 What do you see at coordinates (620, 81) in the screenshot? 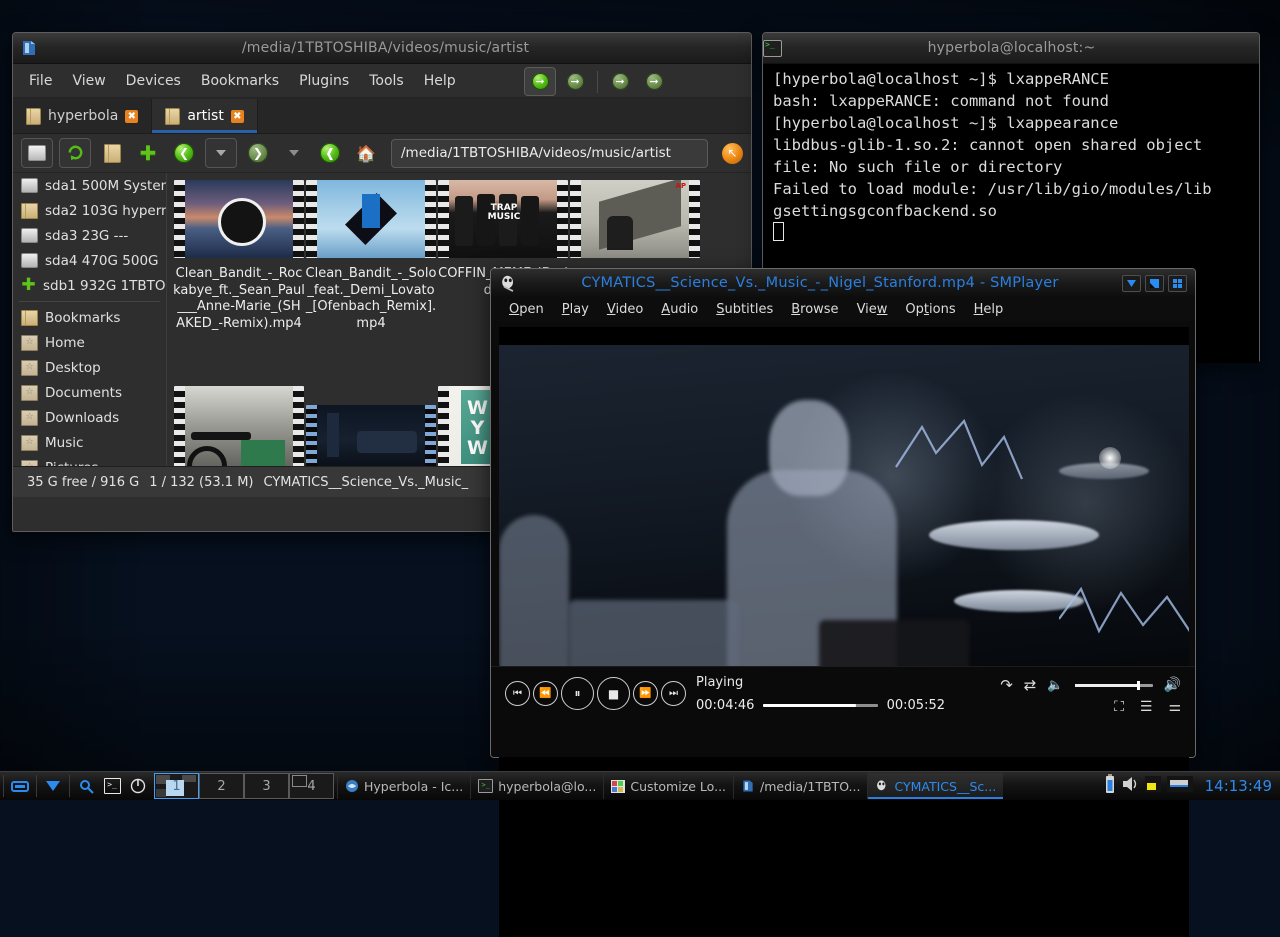
I see `view-list-mode-button: ➞` at bounding box center [620, 81].